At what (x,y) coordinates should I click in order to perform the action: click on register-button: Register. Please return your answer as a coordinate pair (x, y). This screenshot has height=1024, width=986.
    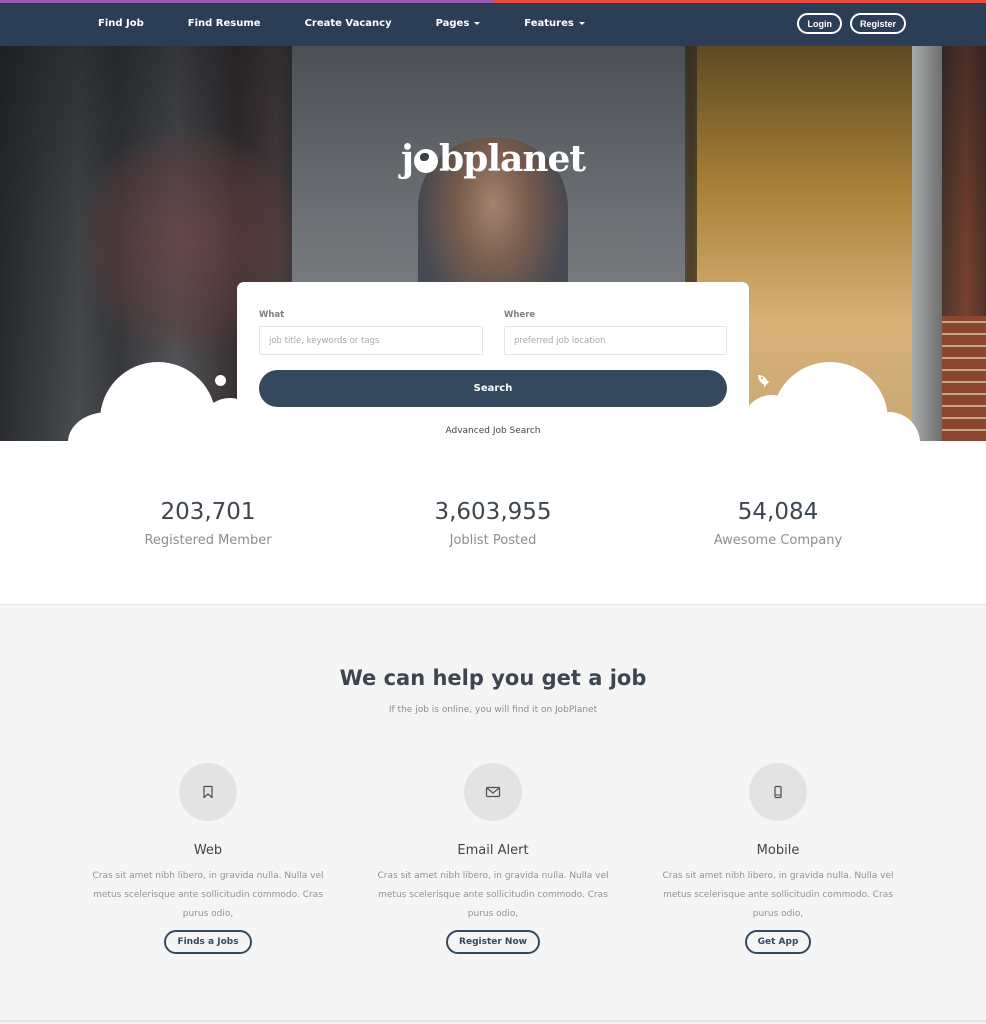
    Looking at the image, I should click on (877, 23).